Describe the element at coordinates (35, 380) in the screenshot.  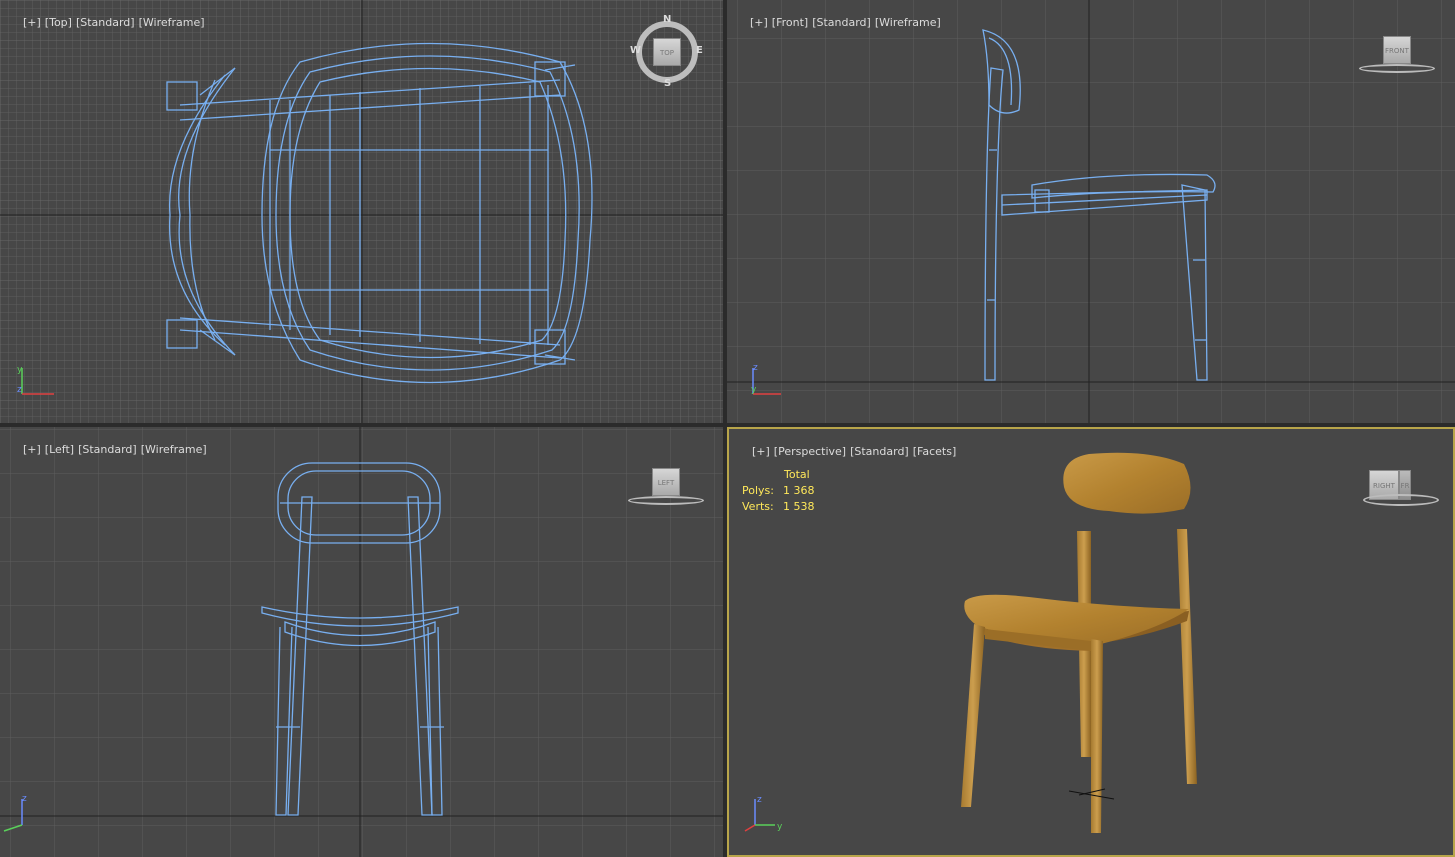
I see `axis-tripod-icon: y z` at that location.